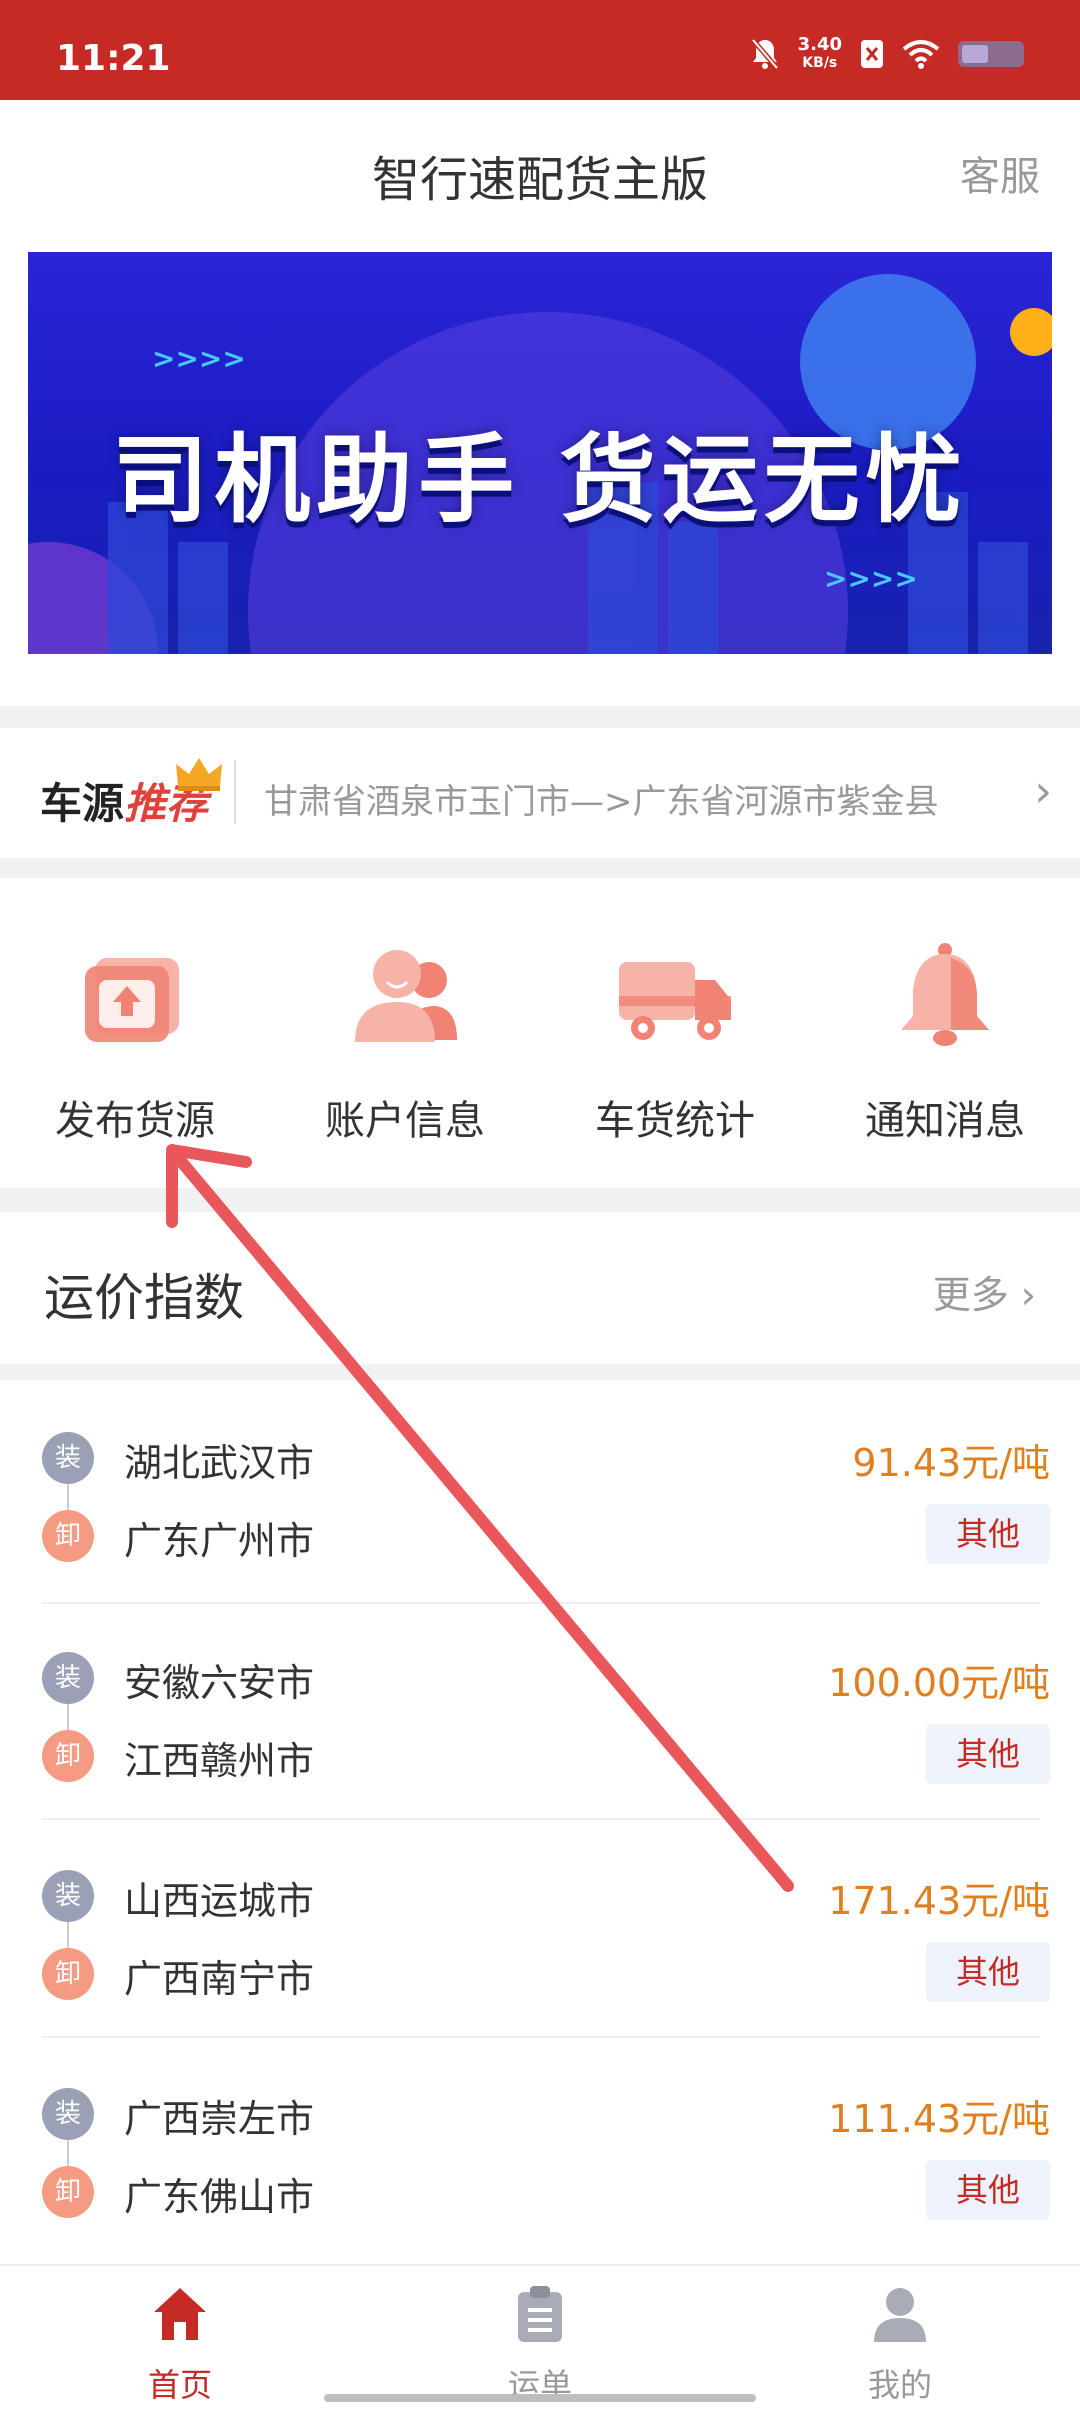 The height and width of the screenshot is (2410, 1080). I want to click on destination-city: 江西赣州市, so click(219, 1761).